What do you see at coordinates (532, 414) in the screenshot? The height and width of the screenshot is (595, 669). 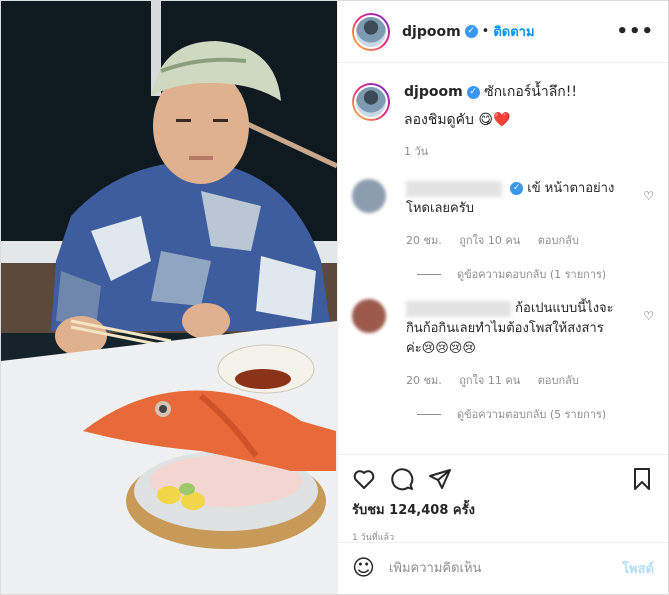 I see `view-replies-text: ดูข้อความตอบกลับ (5 รายการ)` at bounding box center [532, 414].